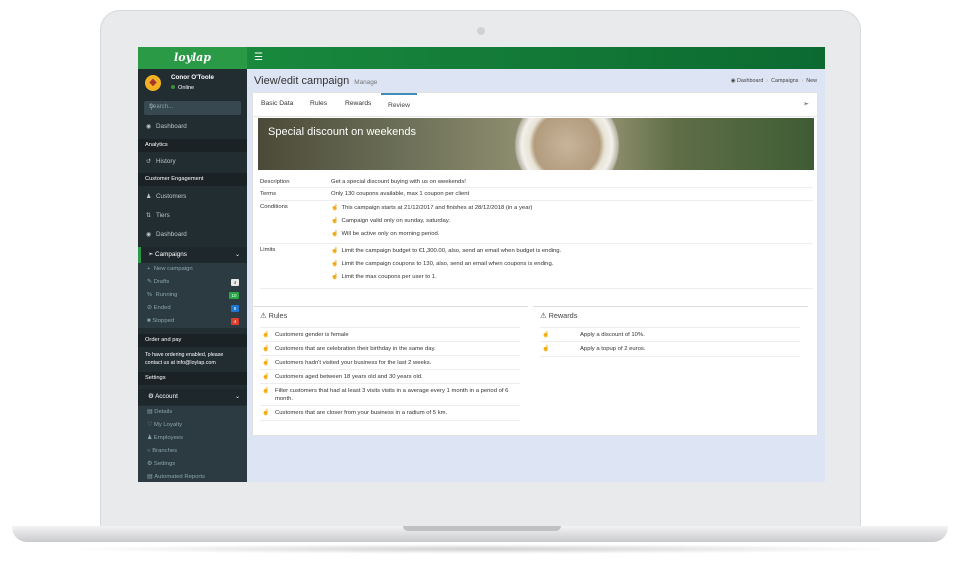 The width and height of the screenshot is (964, 566). I want to click on campaign-banner-image: Special discount on weekends, so click(536, 144).